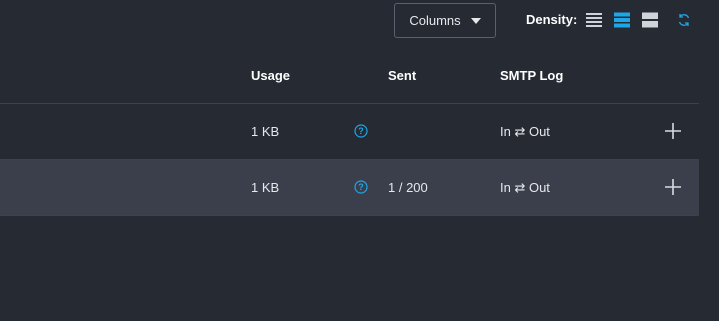 This screenshot has height=321, width=719. I want to click on density-standard-icon, so click(622, 20).